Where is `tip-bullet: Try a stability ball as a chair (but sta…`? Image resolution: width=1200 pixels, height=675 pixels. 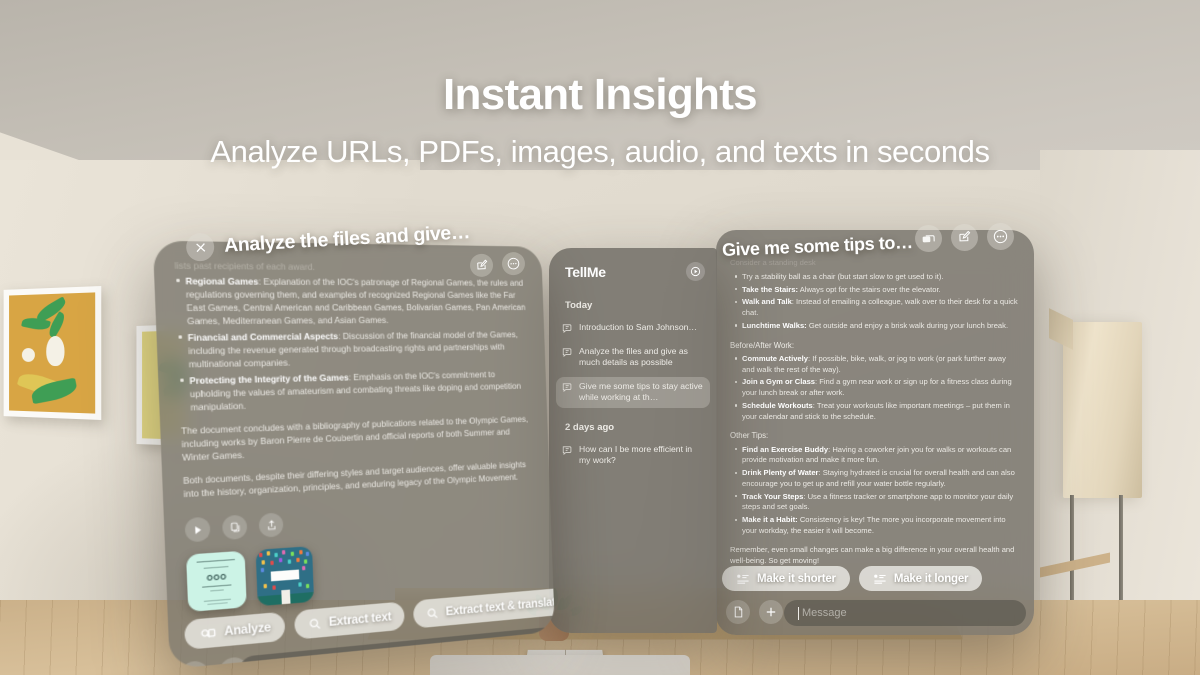
tip-bullet: Try a stability ball as a chair (but sta… is located at coordinates (877, 277).